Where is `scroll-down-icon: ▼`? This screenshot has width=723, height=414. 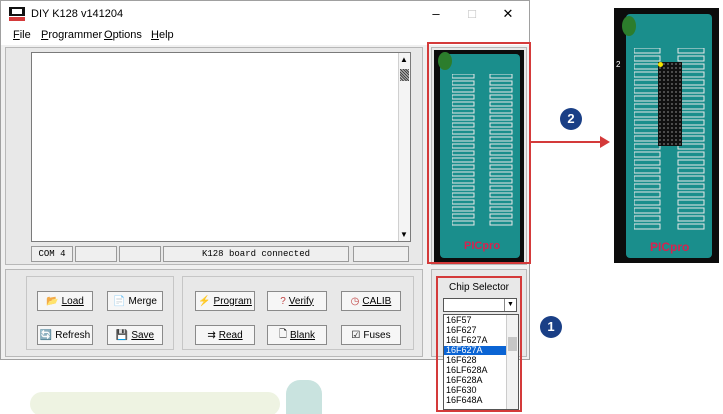 scroll-down-icon: ▼ is located at coordinates (404, 234).